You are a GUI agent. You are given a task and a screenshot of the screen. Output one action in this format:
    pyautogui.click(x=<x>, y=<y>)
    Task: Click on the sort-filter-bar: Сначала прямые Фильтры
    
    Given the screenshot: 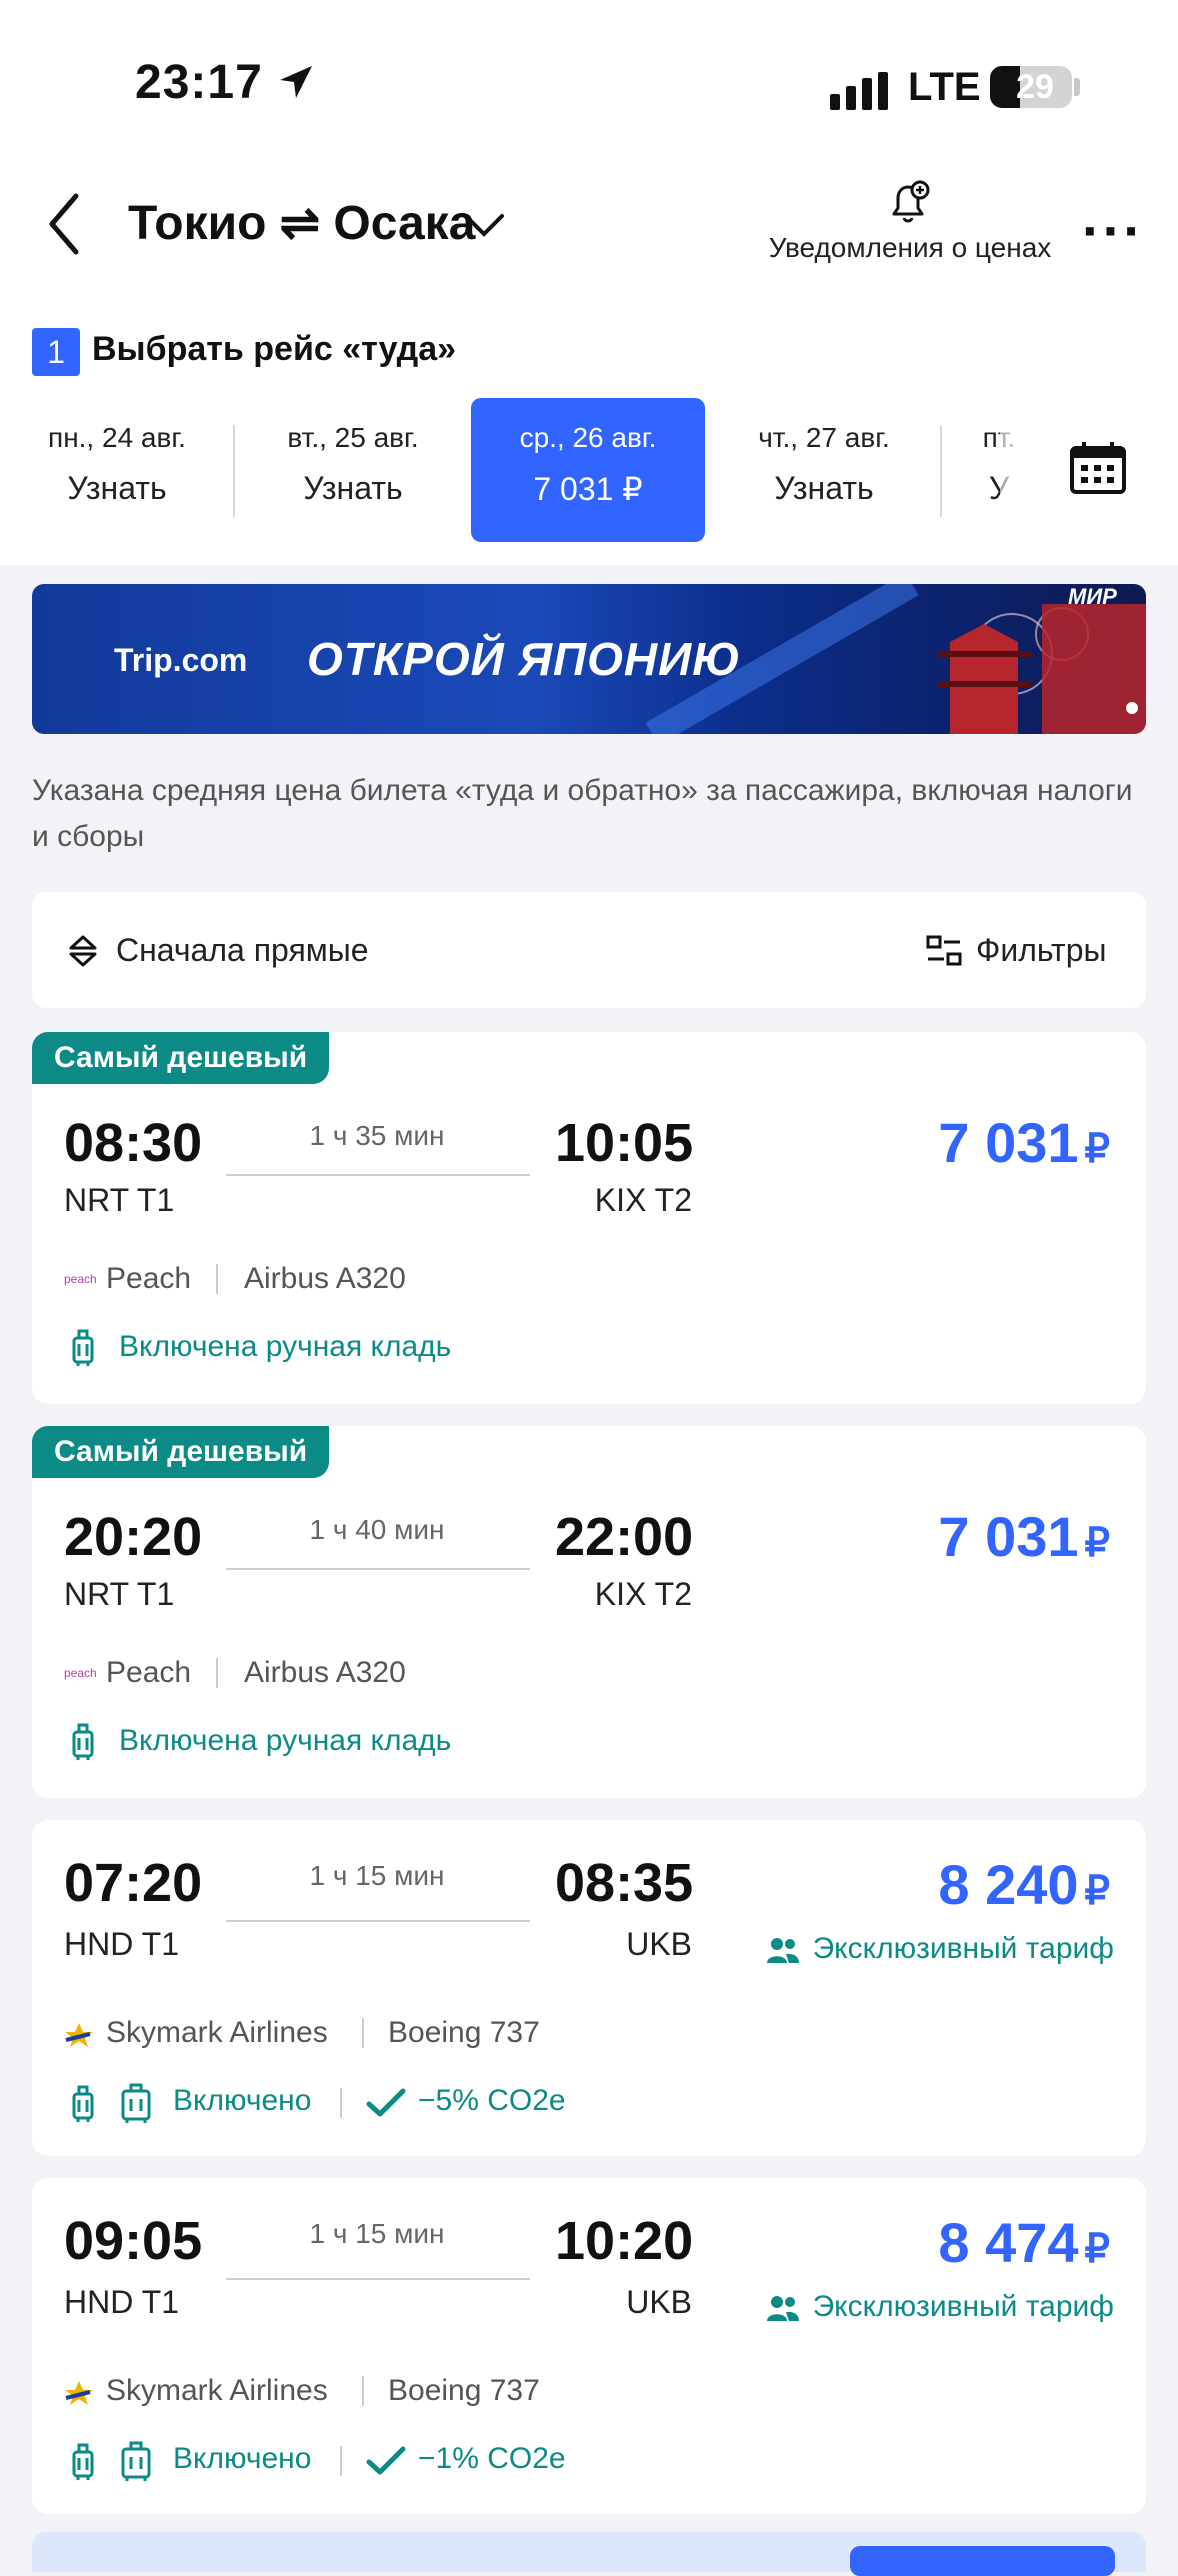 What is the action you would take?
    pyautogui.click(x=589, y=950)
    